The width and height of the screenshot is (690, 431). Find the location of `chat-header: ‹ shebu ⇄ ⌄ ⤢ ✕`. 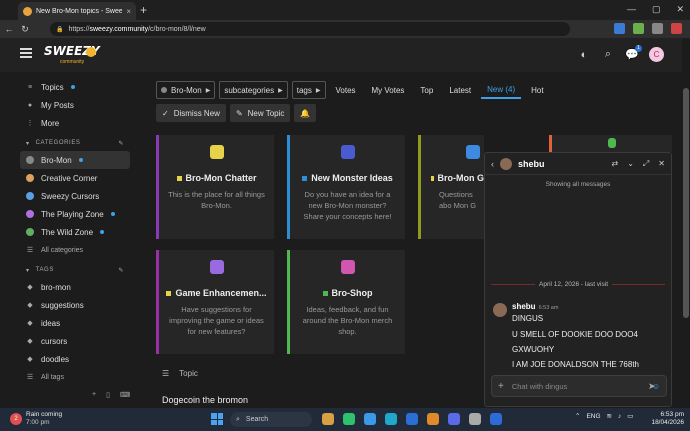

chat-header: ‹ shebu ⇄ ⌄ ⤢ ✕ is located at coordinates (578, 164).